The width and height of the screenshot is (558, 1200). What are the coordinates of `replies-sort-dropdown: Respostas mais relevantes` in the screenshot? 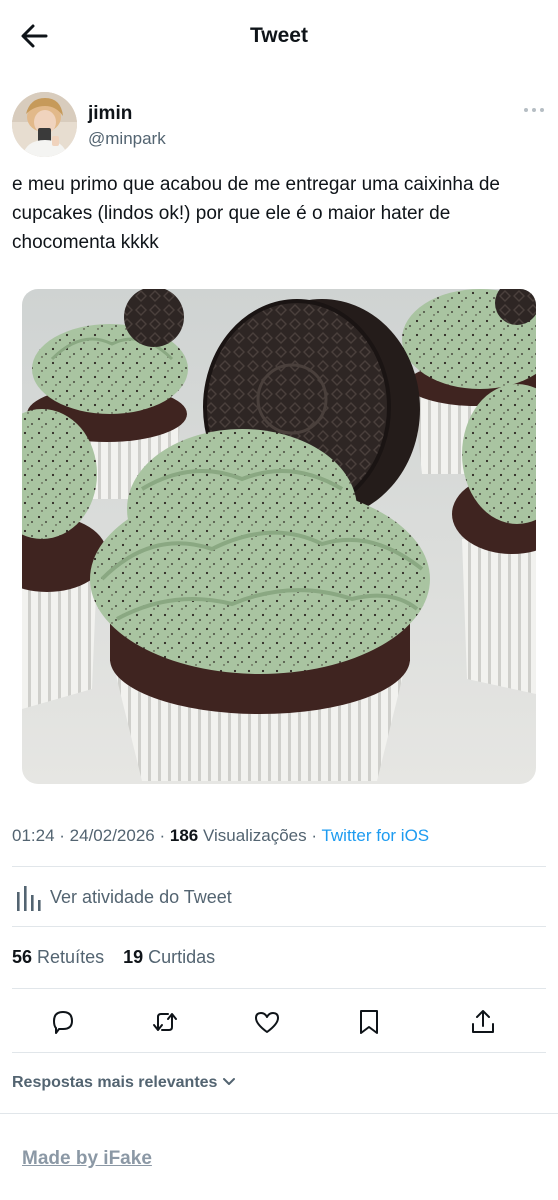 It's located at (124, 1083).